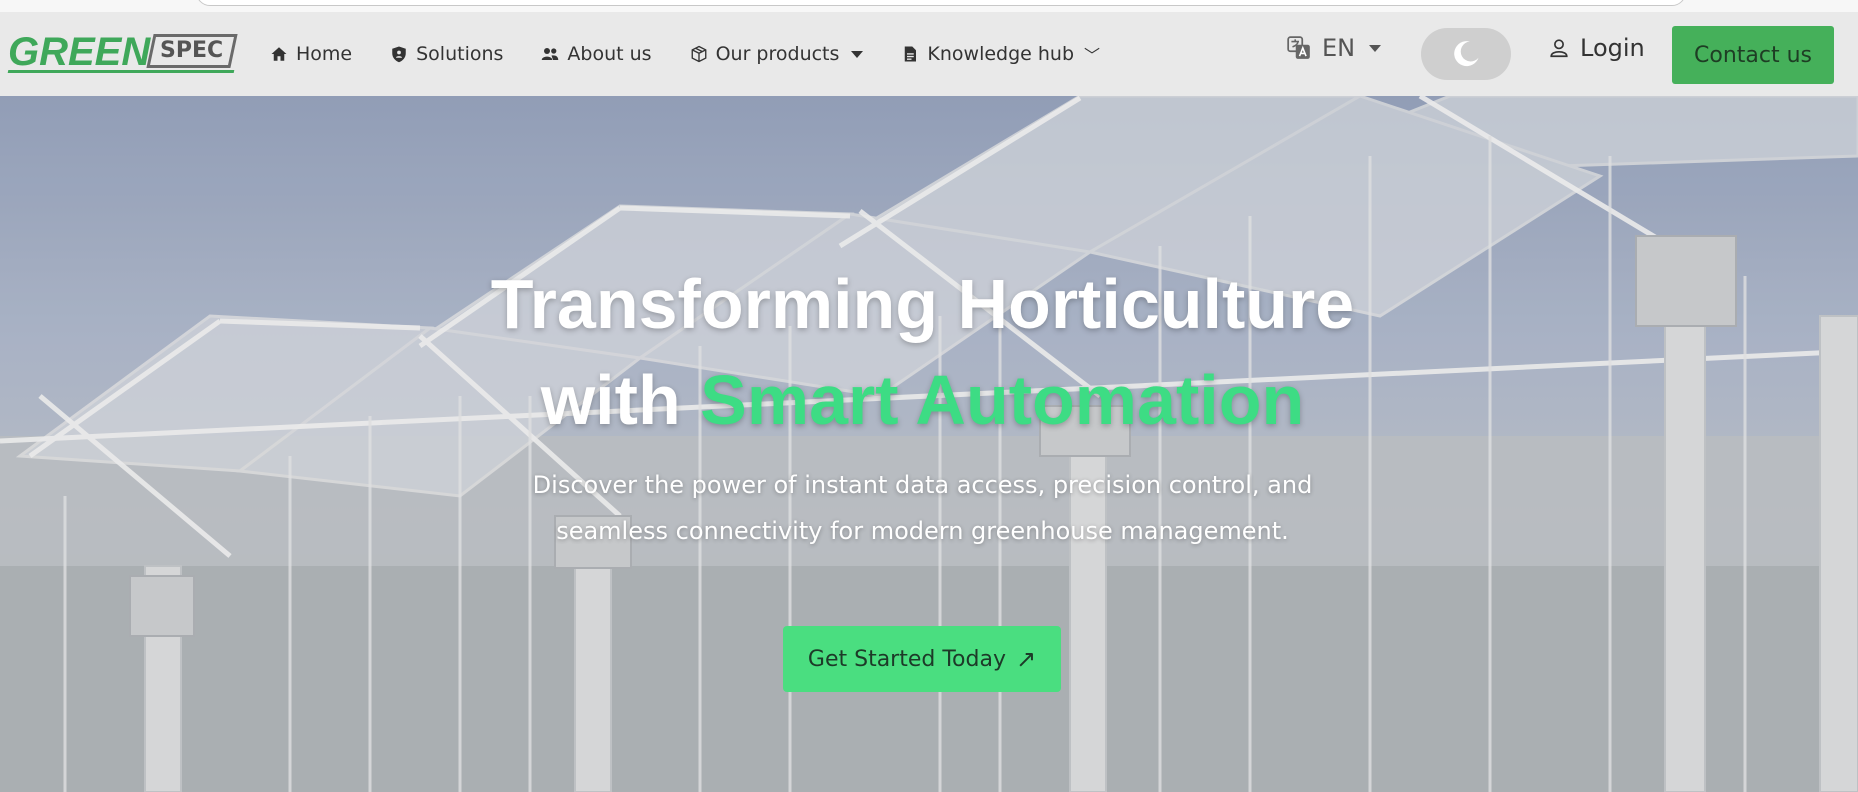  I want to click on logo-underline, so click(121, 71).